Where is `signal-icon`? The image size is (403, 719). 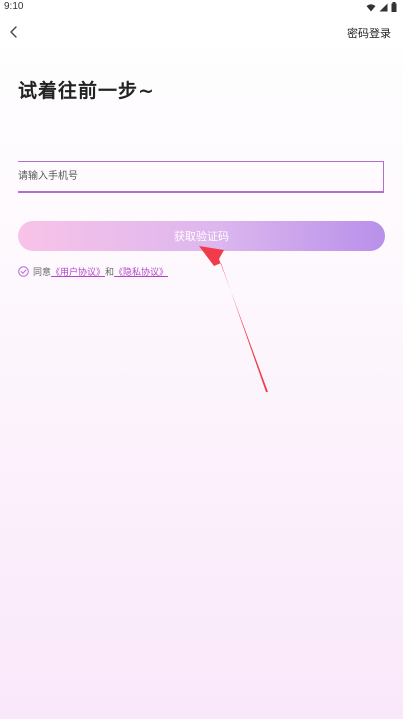 signal-icon is located at coordinates (383, 7).